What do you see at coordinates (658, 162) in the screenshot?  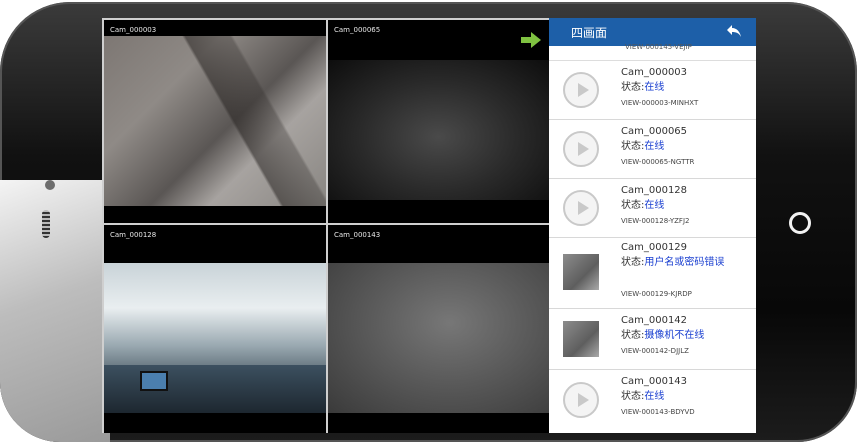 I see `view-id: VIEW-000065-NGTTR` at bounding box center [658, 162].